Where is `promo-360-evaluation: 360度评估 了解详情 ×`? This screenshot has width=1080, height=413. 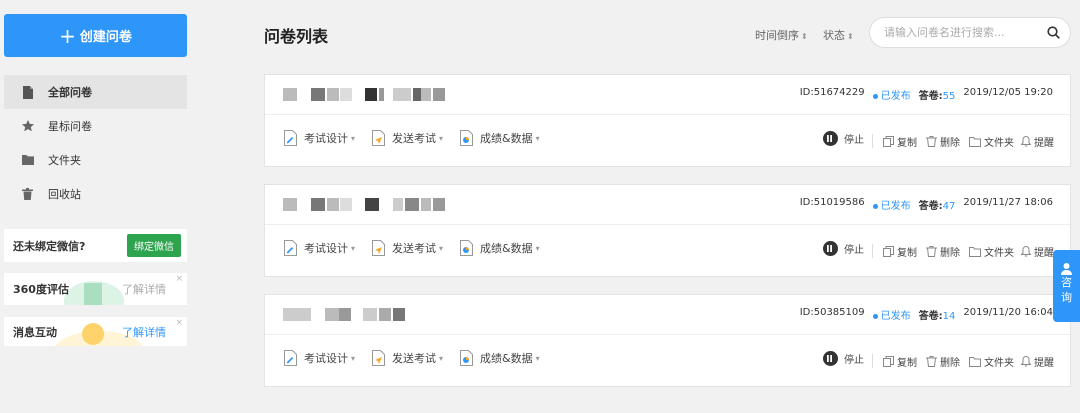
promo-360-evaluation: 360度评估 了解详情 × is located at coordinates (95, 289).